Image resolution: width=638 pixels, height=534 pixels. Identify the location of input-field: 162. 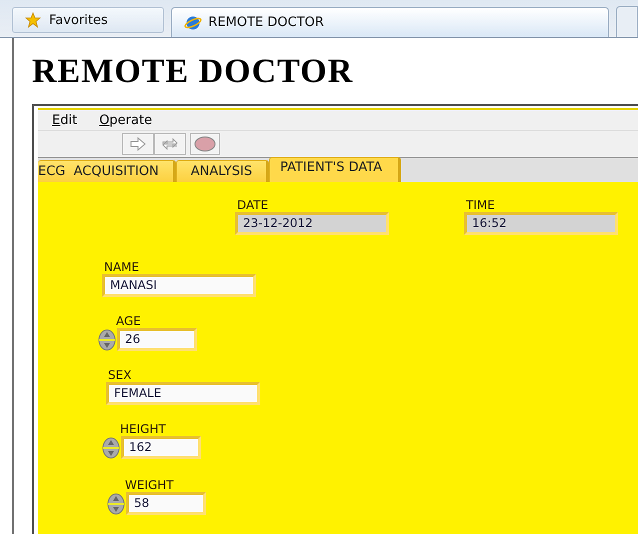
(161, 447).